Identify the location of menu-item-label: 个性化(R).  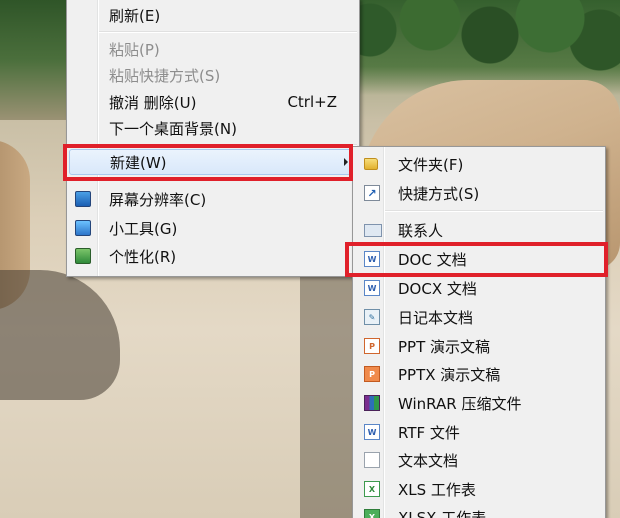
(143, 256).